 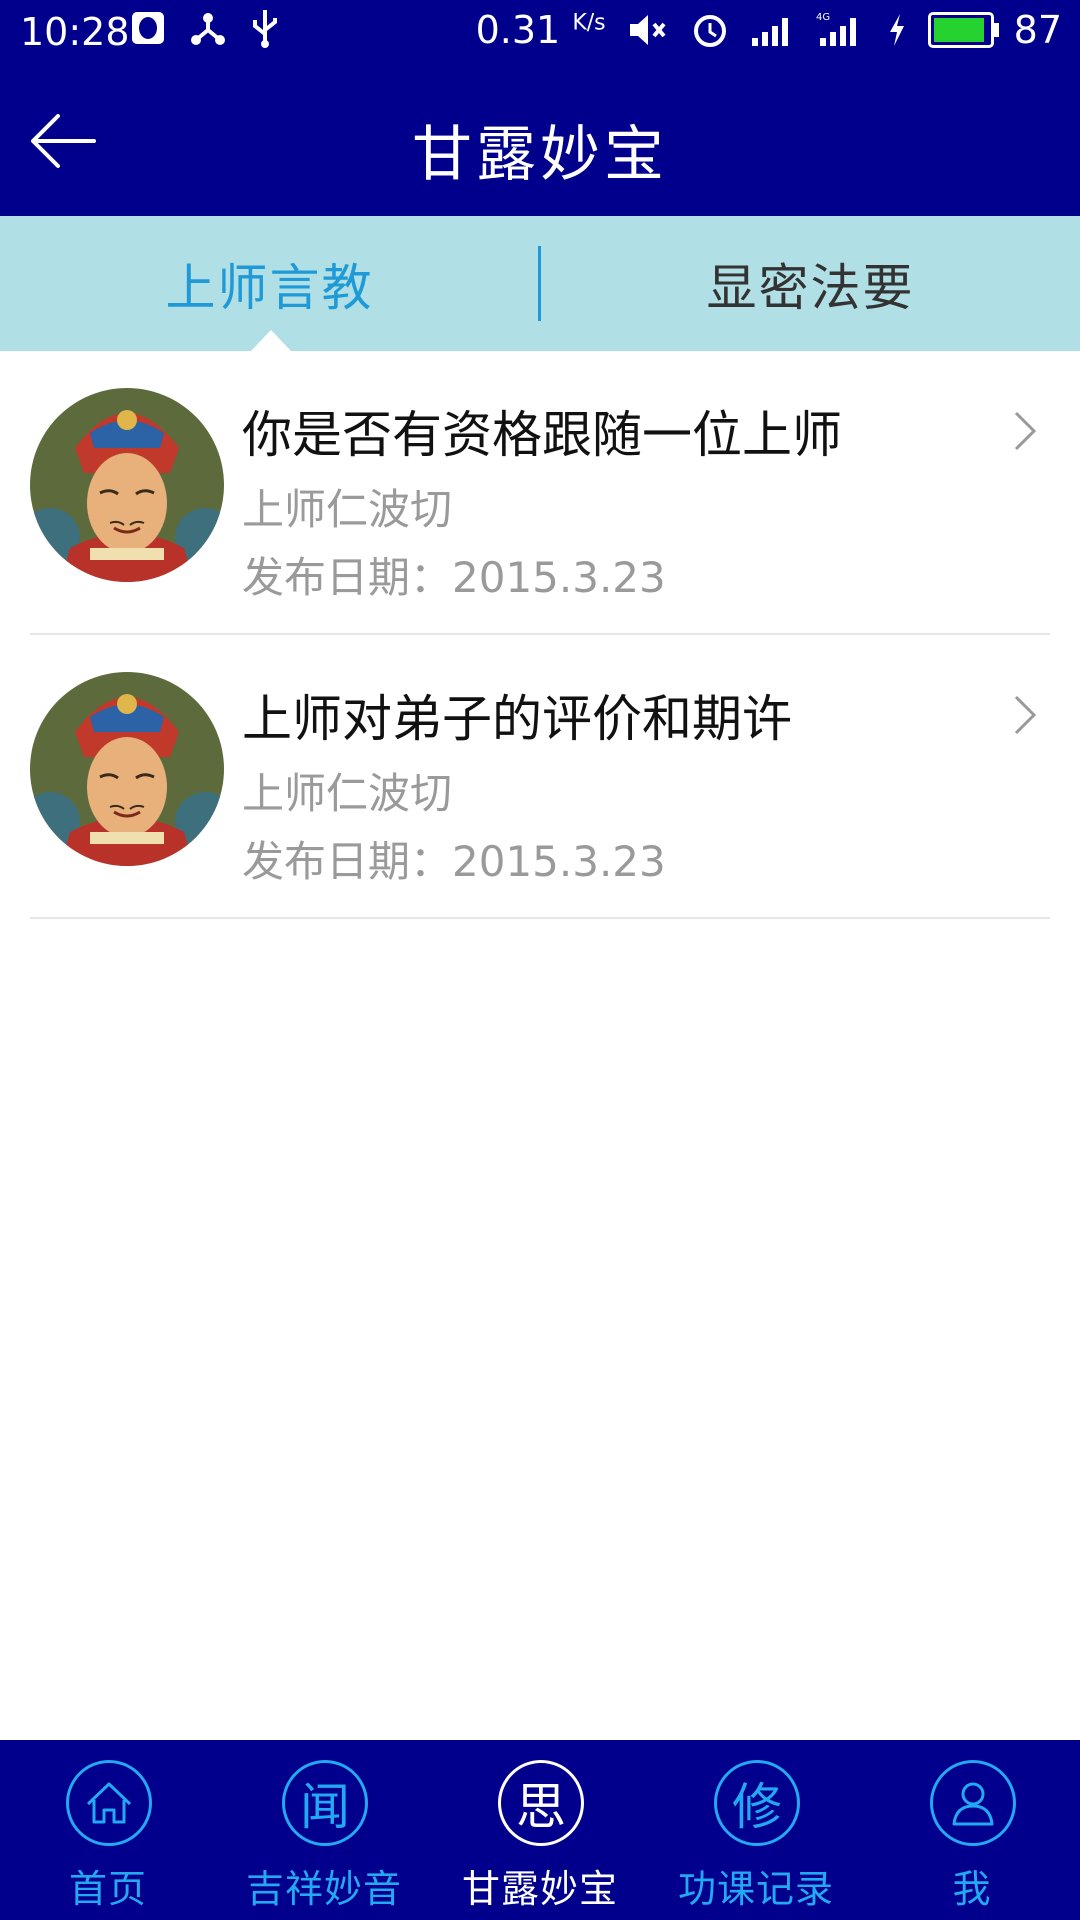 I want to click on bottom-navigation: 首页 闻 吉祥妙音 思 甘露妙宝 修 功课记录 我, so click(x=540, y=1830).